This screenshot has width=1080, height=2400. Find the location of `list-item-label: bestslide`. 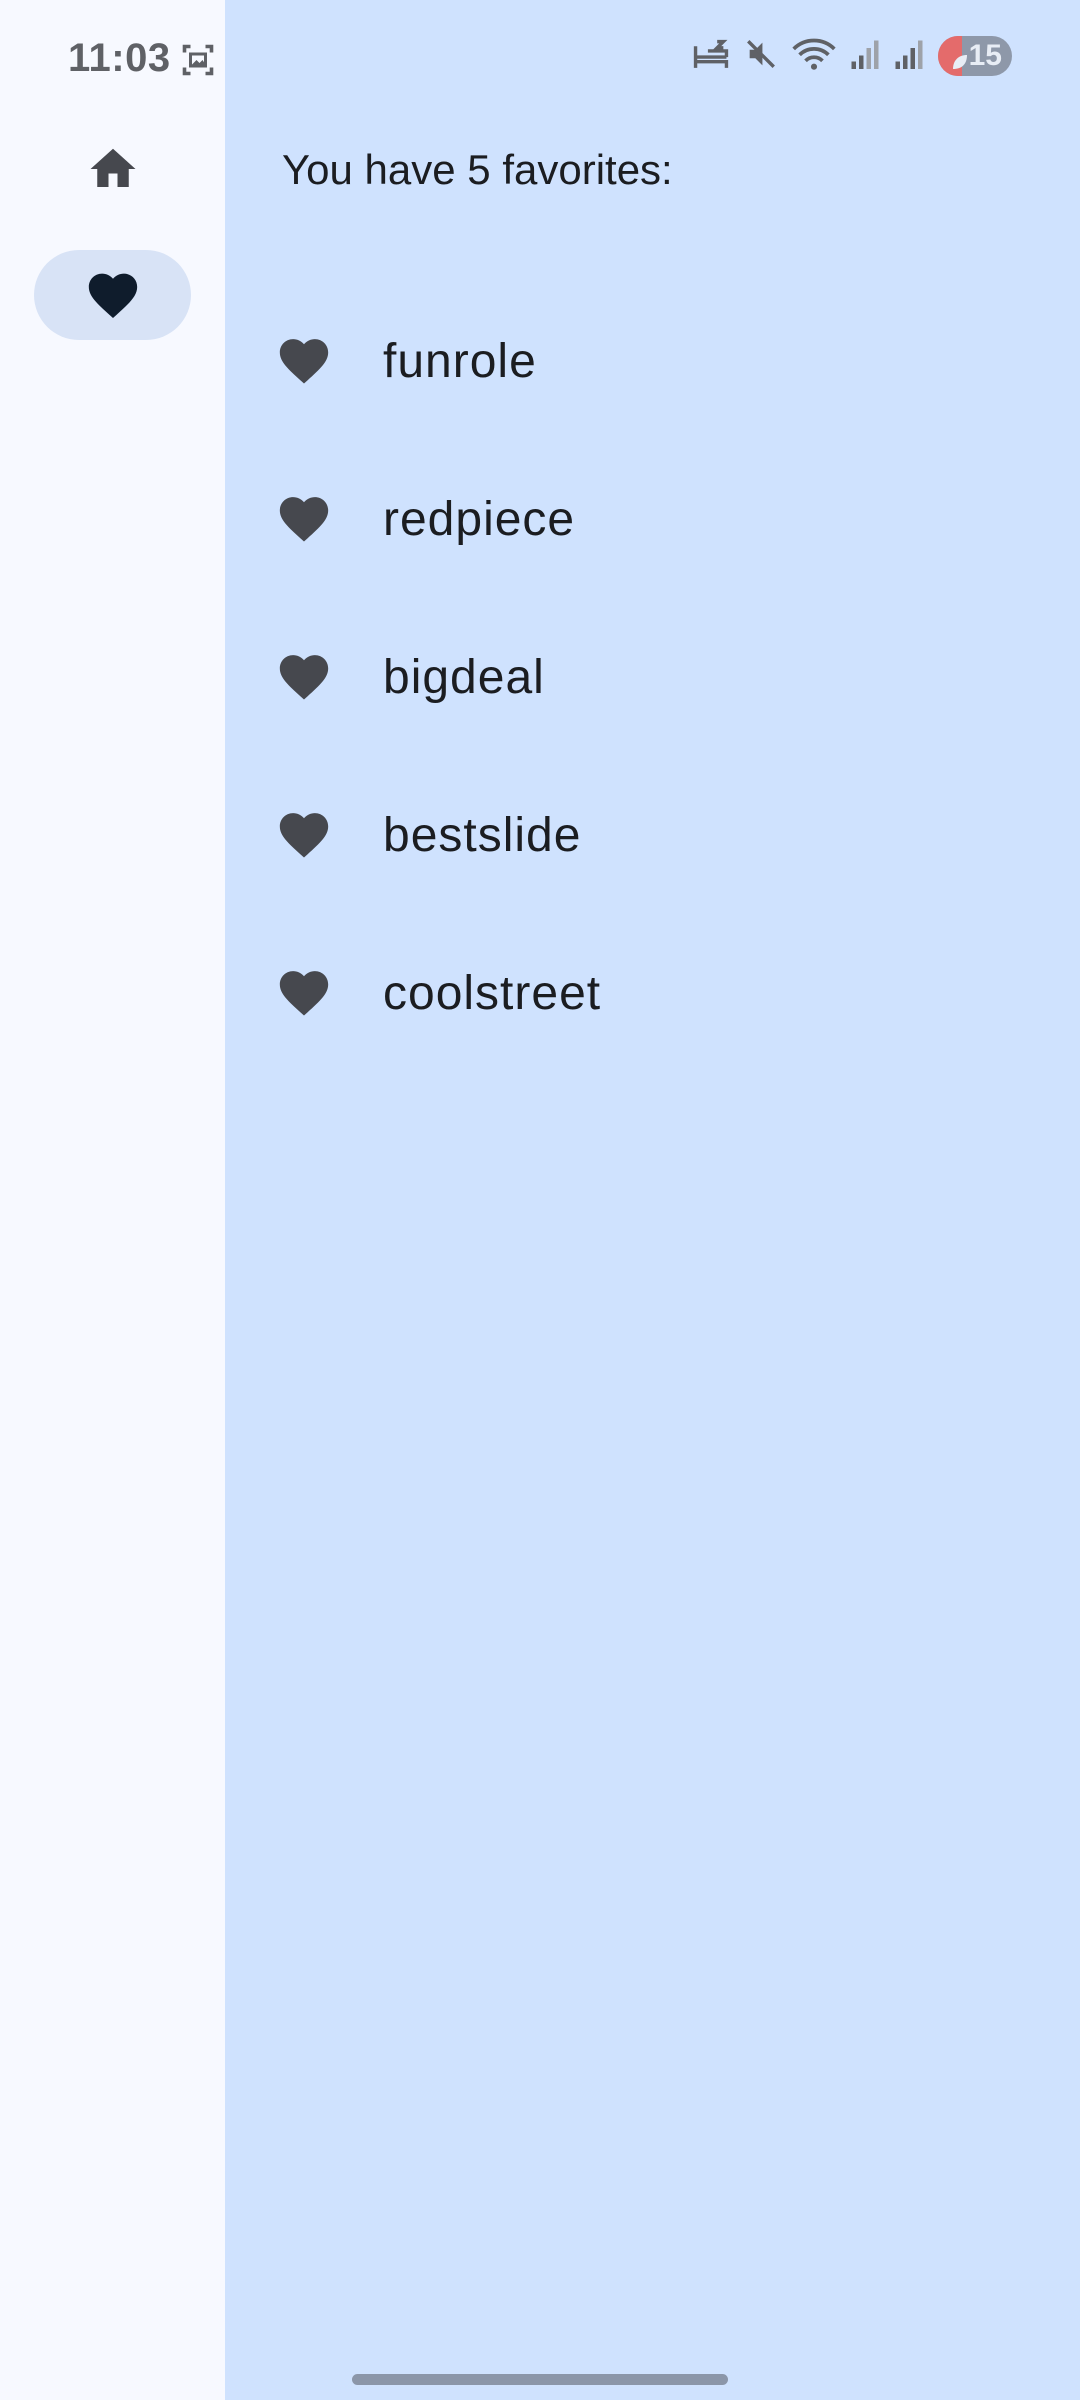

list-item-label: bestslide is located at coordinates (482, 835).